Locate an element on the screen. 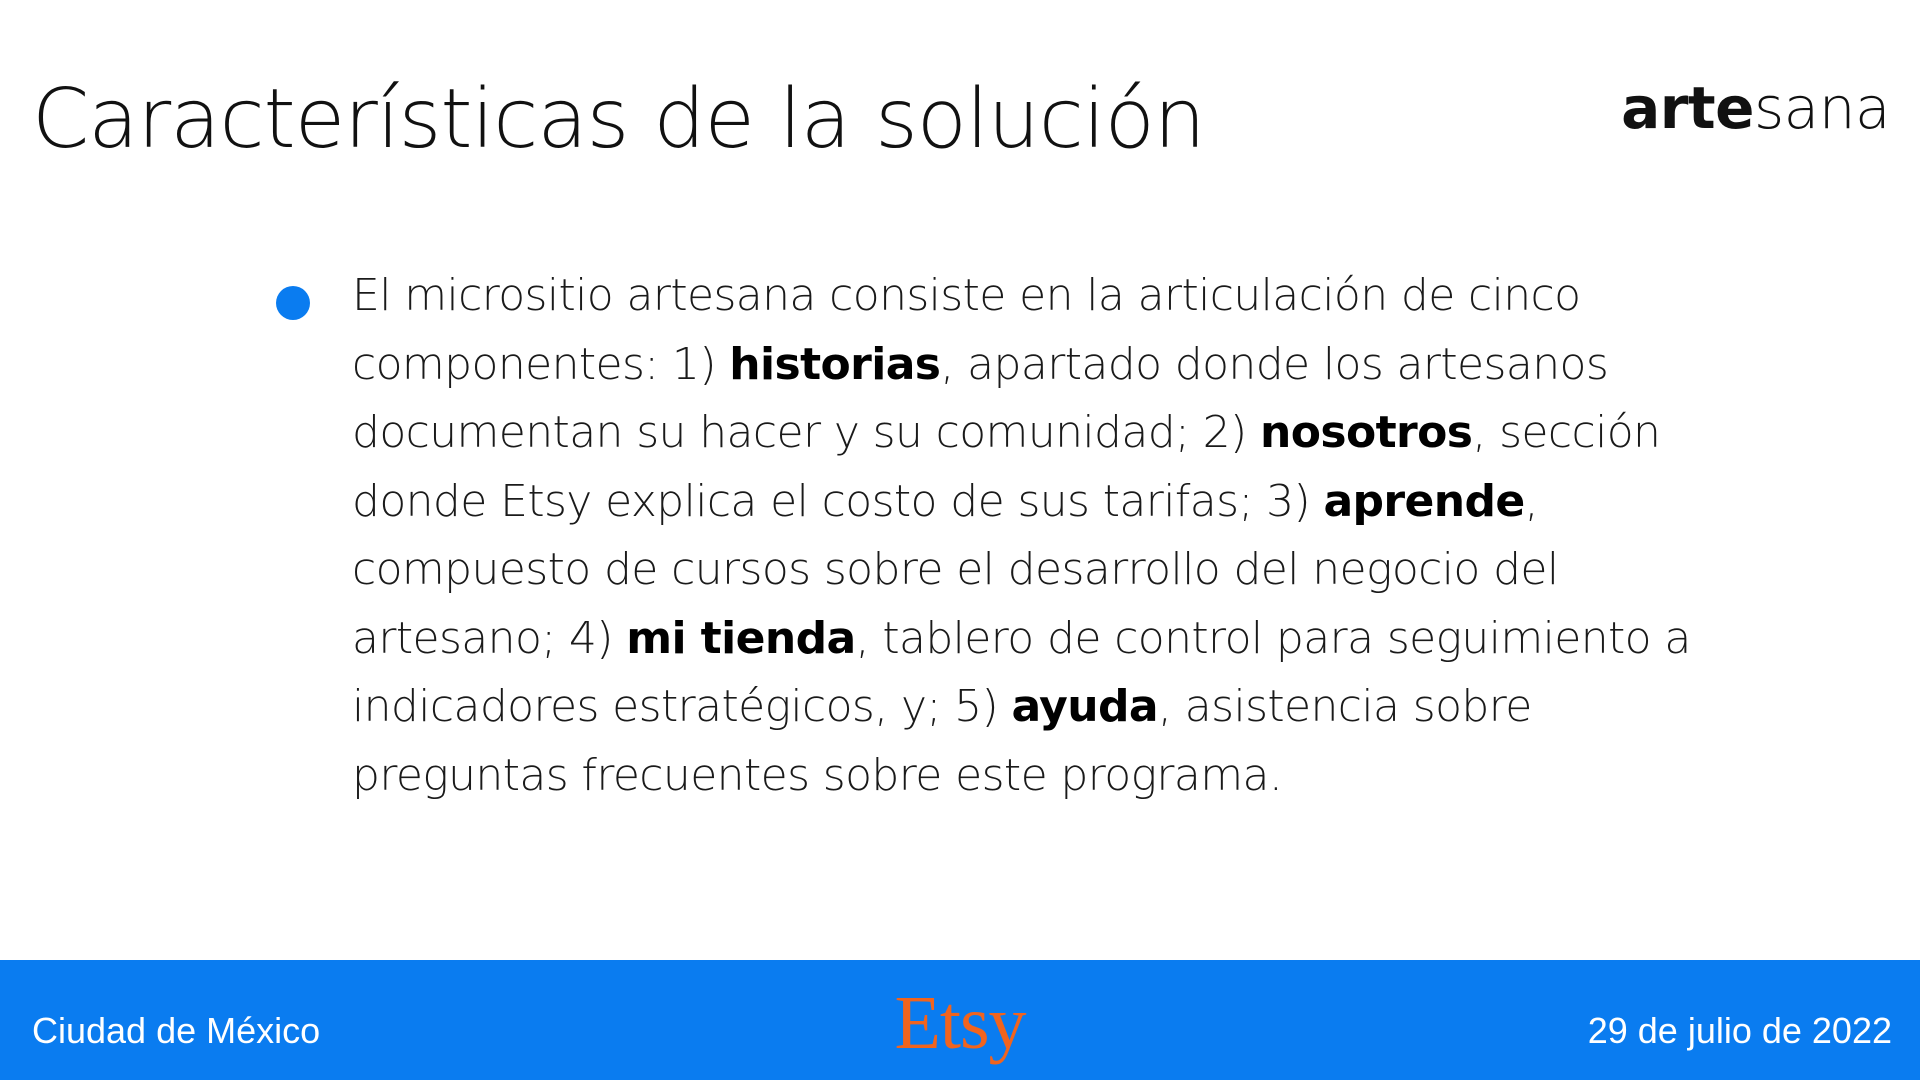 The image size is (1920, 1080). bullet-text-bold: historias is located at coordinates (835, 364).